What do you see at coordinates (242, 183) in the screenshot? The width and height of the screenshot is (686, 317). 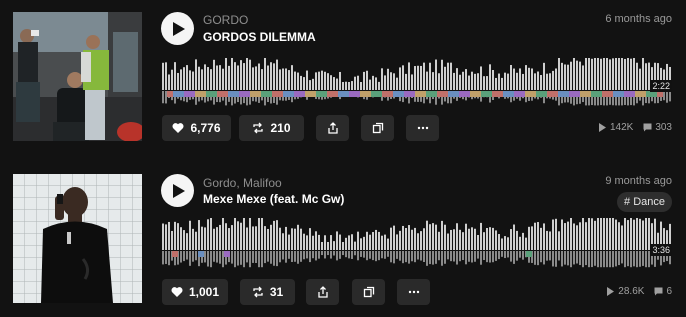 I see `track-artist: Gordo, Malifoo` at bounding box center [242, 183].